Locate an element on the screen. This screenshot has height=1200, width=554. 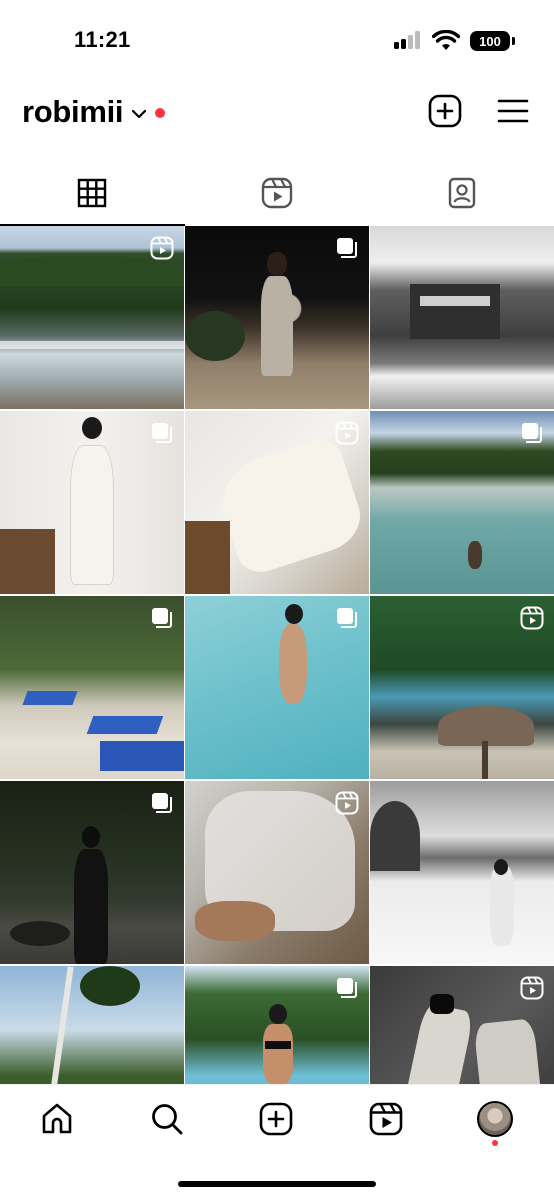
nav-create is located at coordinates (276, 1119).